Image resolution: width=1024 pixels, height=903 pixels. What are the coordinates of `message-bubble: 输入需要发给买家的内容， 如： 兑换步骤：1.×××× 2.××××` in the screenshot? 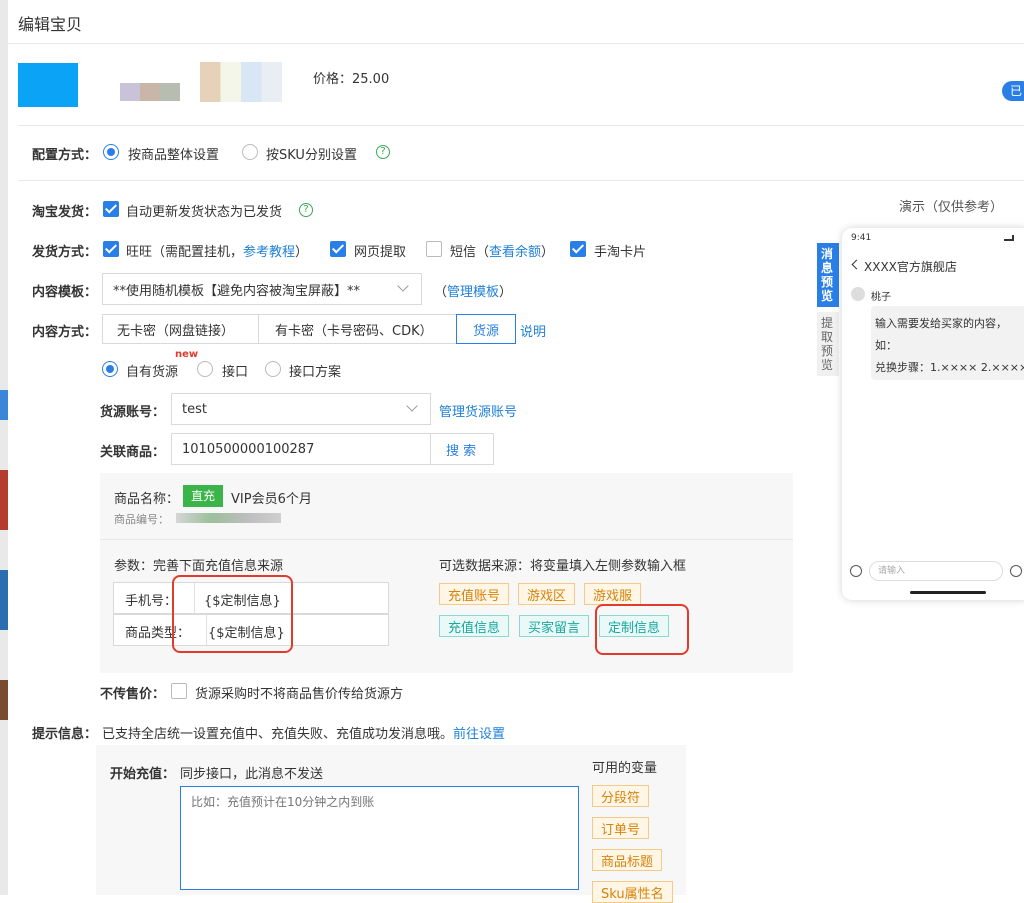 It's located at (947, 343).